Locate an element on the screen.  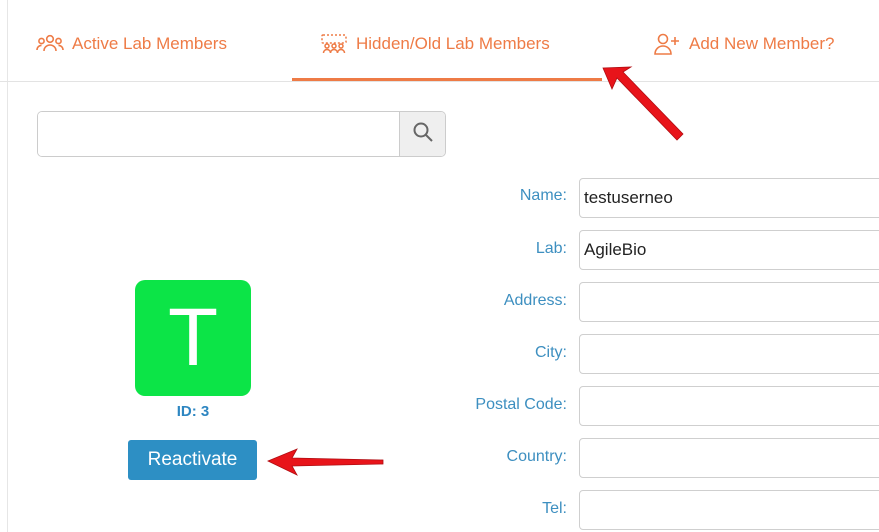
search-icon is located at coordinates (423, 134).